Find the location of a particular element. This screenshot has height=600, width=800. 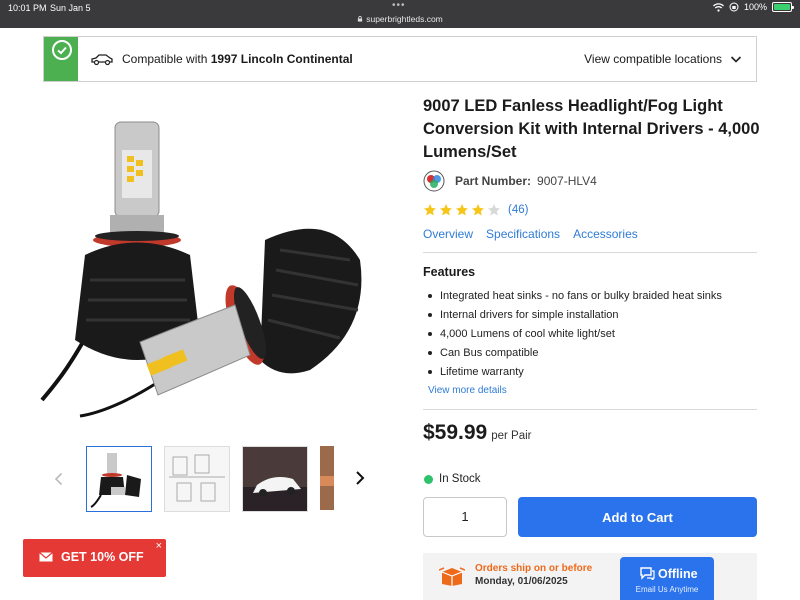

thumbnail-carousel is located at coordinates (208, 479).